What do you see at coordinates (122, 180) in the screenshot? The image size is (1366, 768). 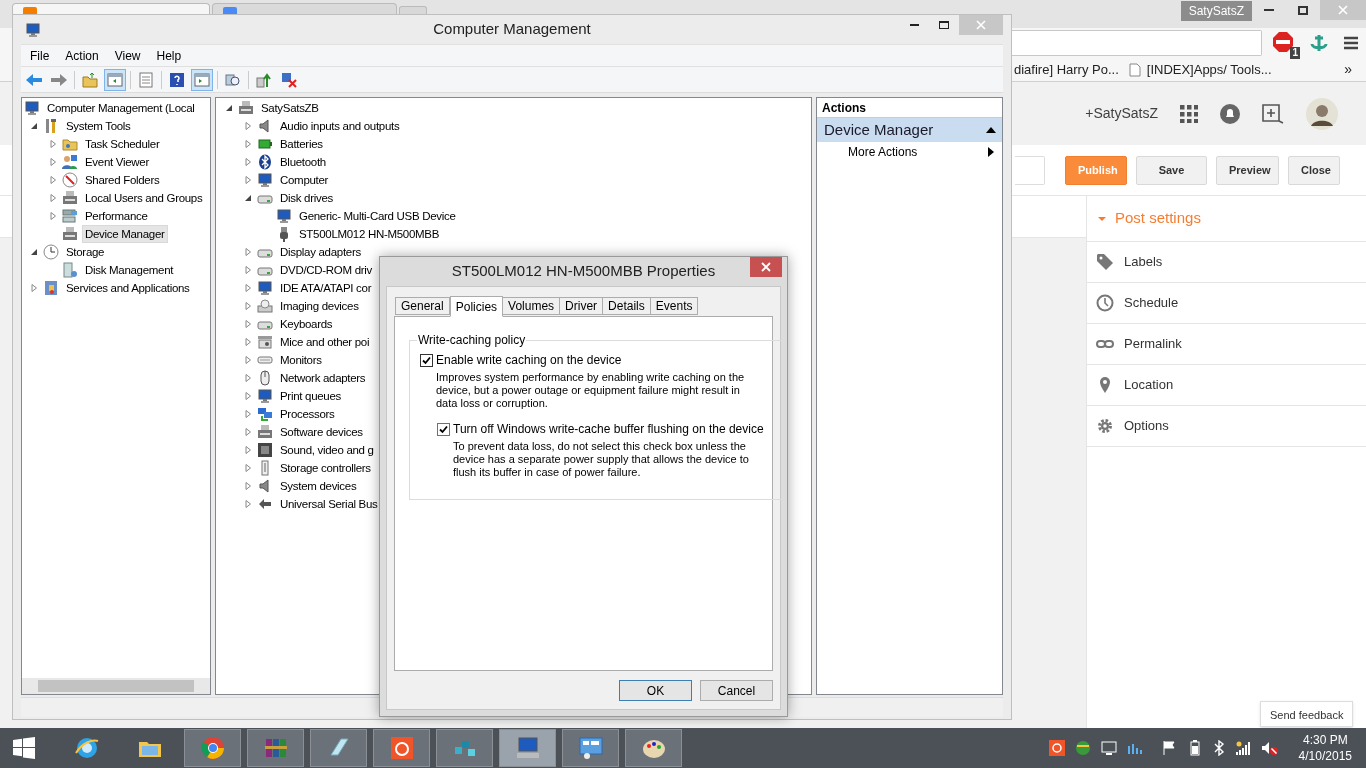 I see `tree-item: Shared Folders` at bounding box center [122, 180].